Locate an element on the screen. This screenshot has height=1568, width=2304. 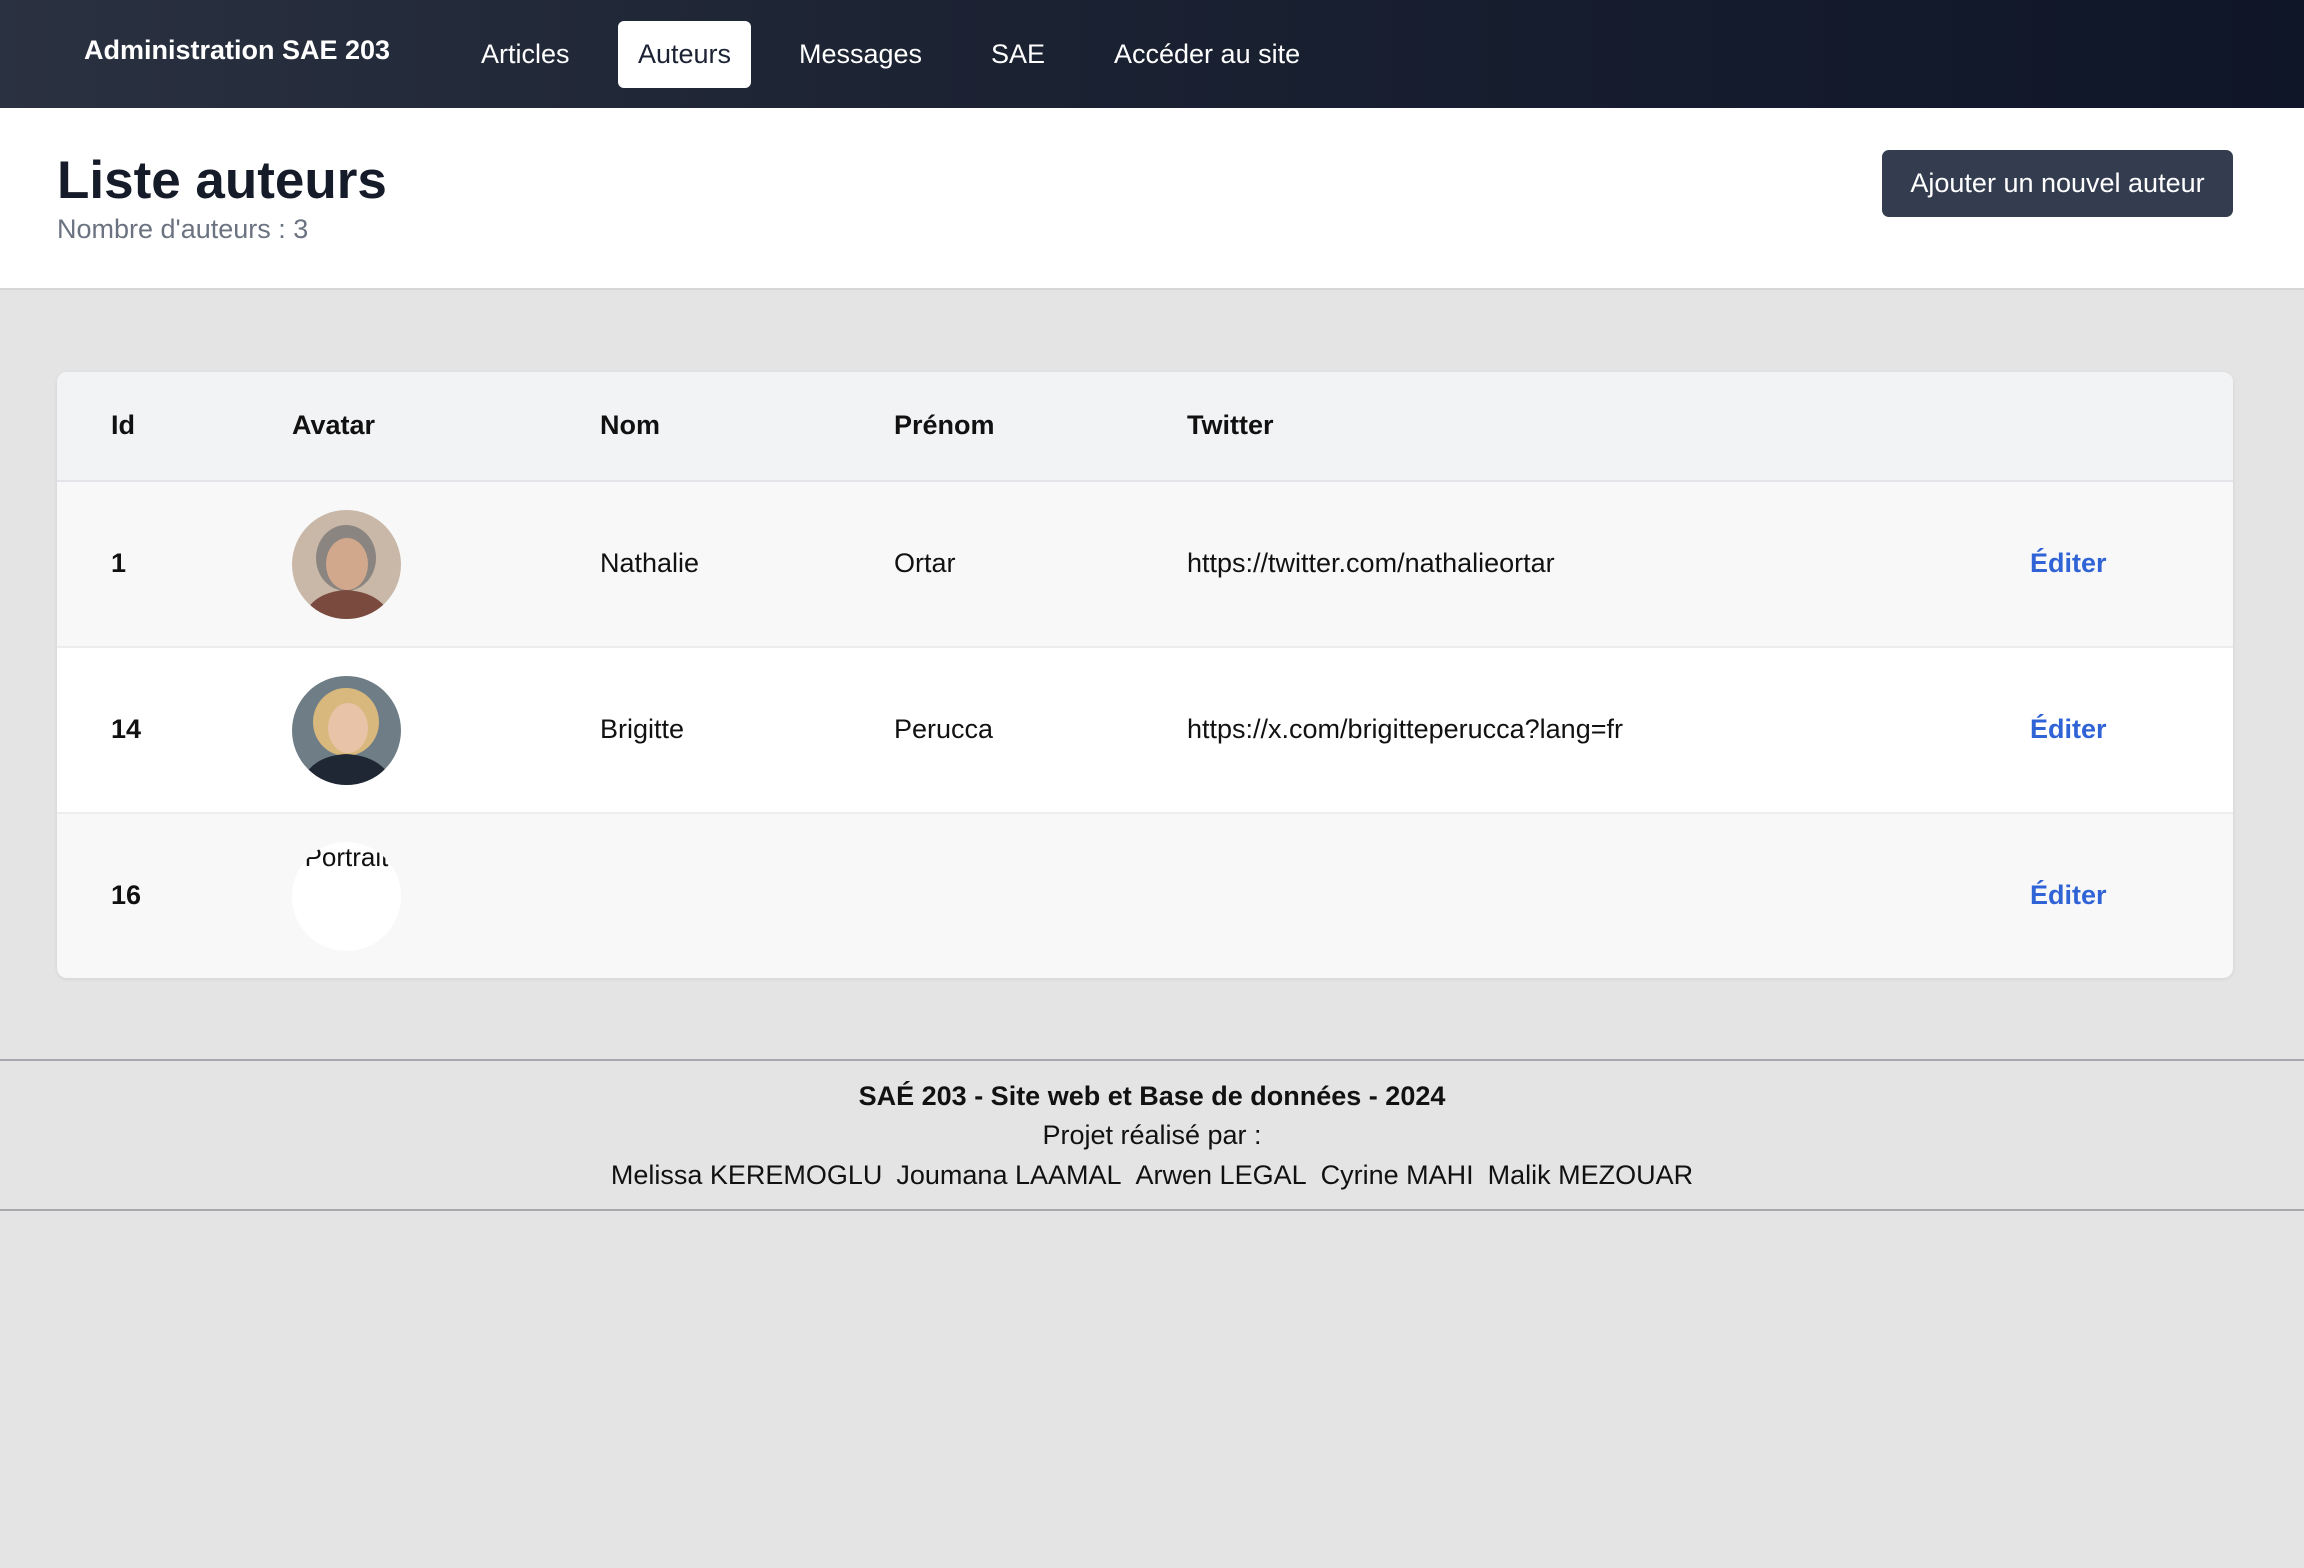
row-twitter: https://x.com/brigitteperucca?lang=fr is located at coordinates (1405, 729).